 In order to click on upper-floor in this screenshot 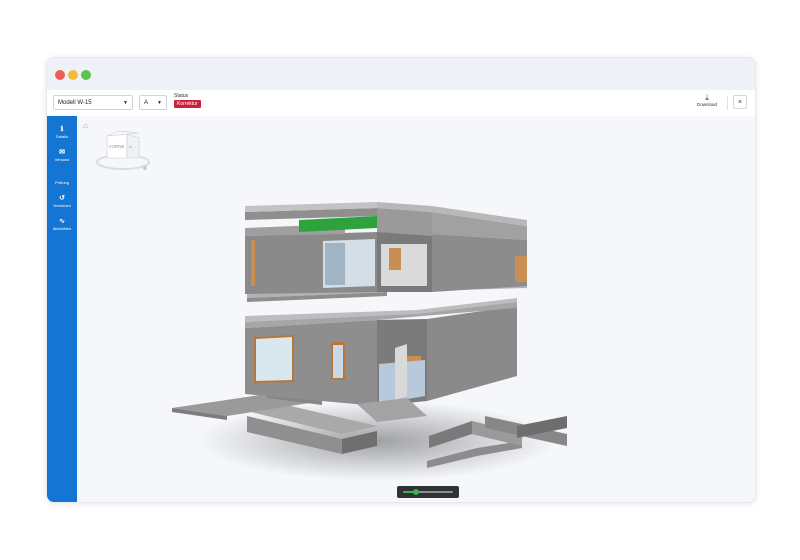, I will do `click(386, 248)`.